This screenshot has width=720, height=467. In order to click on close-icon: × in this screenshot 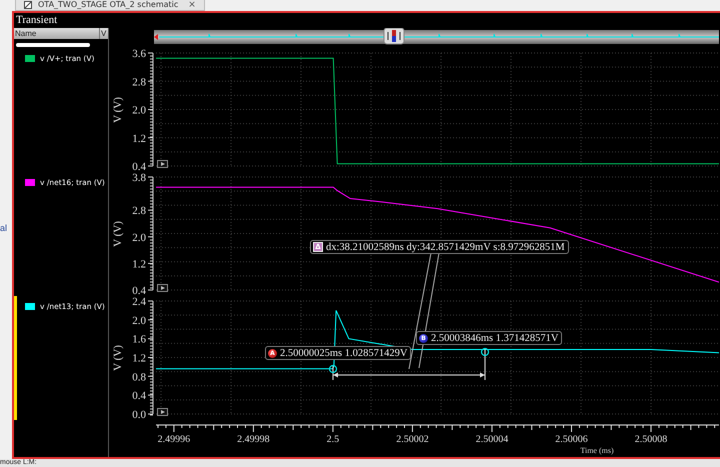, I will do `click(192, 5)`.